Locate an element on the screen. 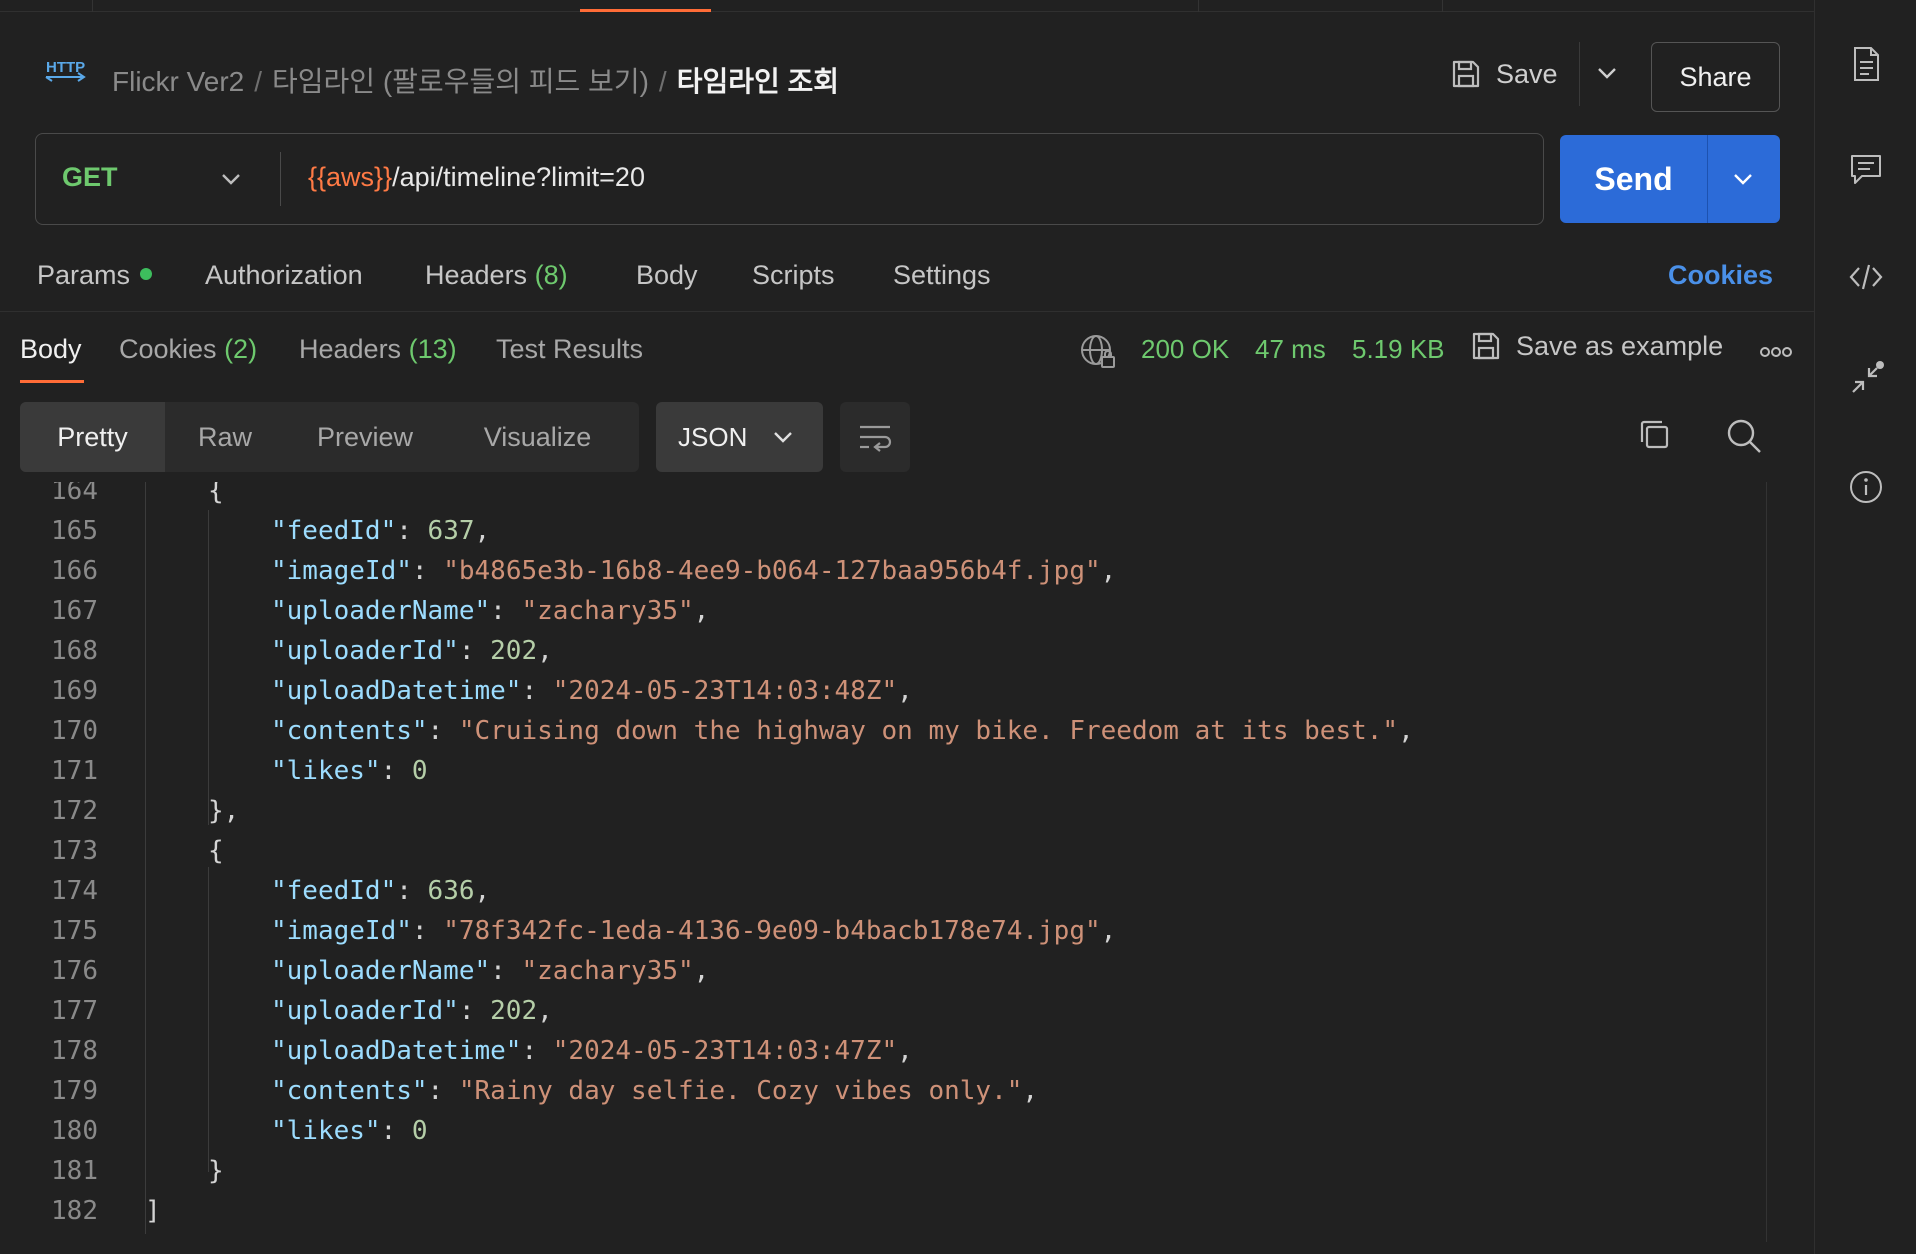 This screenshot has height=1254, width=1916. line-number: 171 is located at coordinates (74, 771).